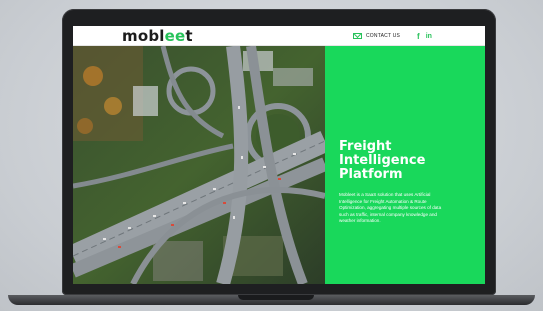 The height and width of the screenshot is (311, 543). What do you see at coordinates (279, 36) in the screenshot?
I see `navbar: mobleet CONTACT US f in` at bounding box center [279, 36].